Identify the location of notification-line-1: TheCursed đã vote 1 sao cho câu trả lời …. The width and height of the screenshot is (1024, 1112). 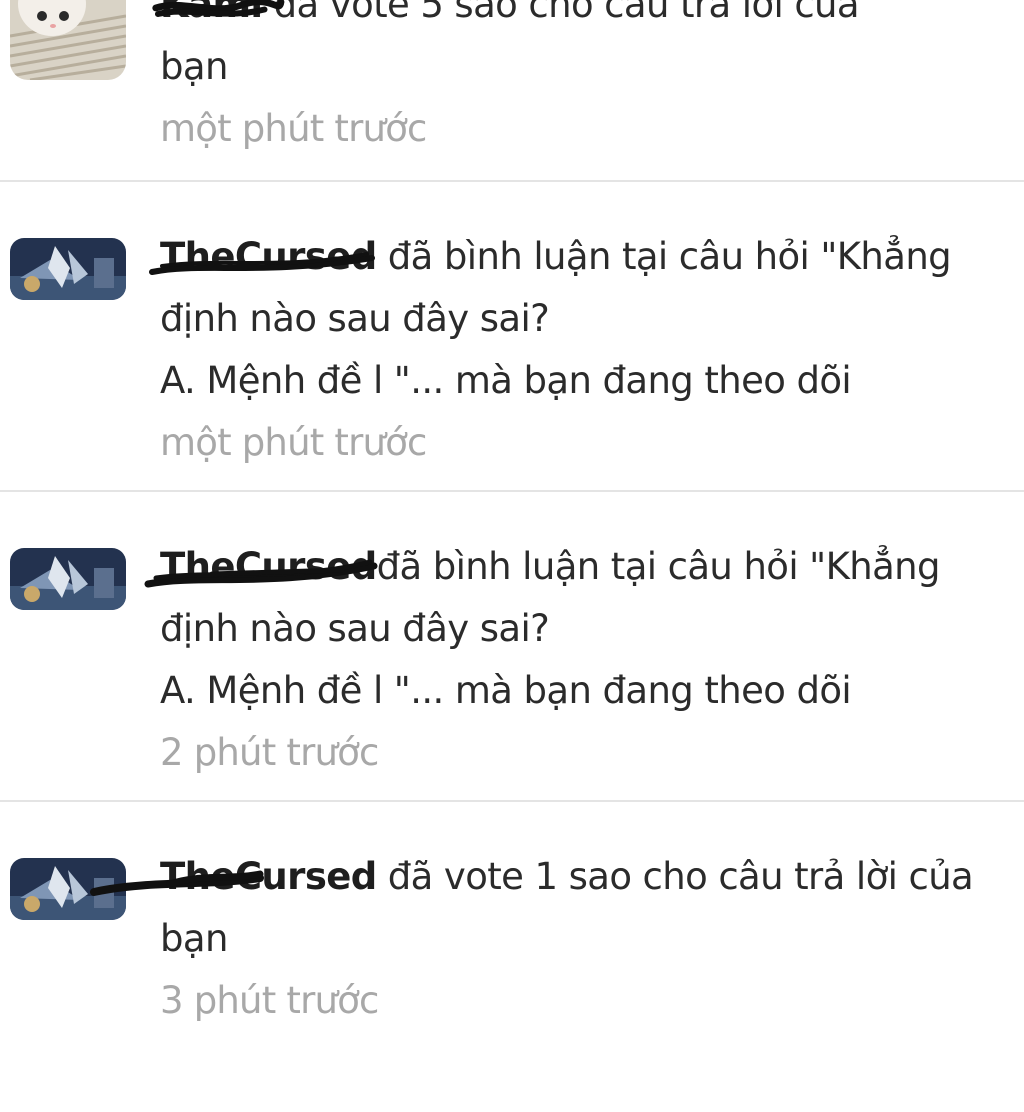
(553, 877).